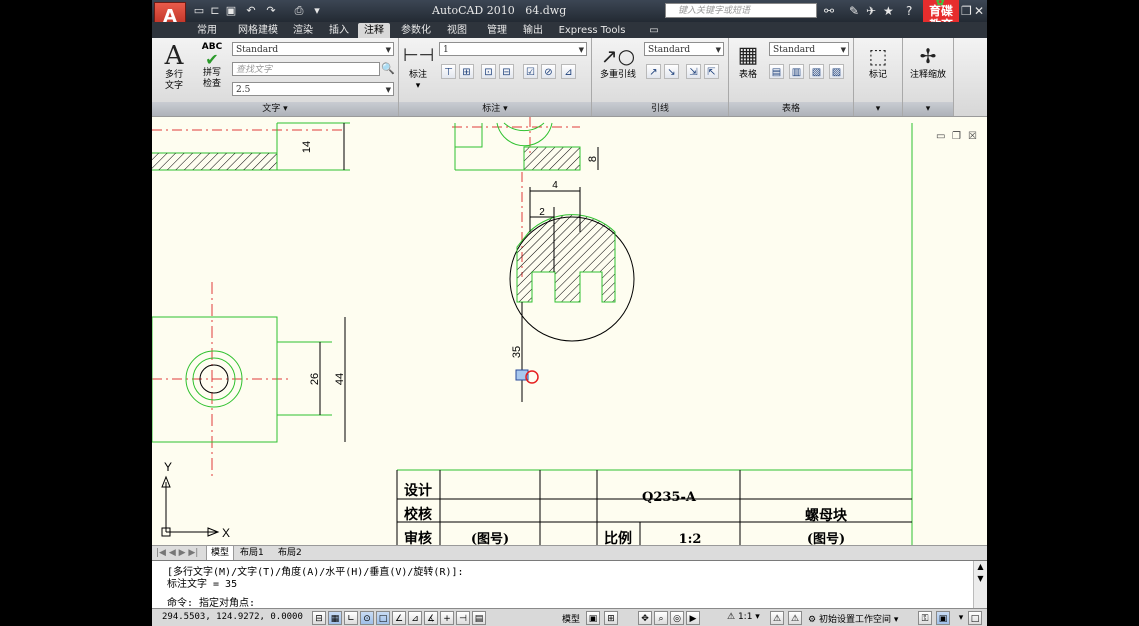 The width and height of the screenshot is (1139, 626). What do you see at coordinates (513, 49) in the screenshot?
I see `dim-style-combo: 1 ▼` at bounding box center [513, 49].